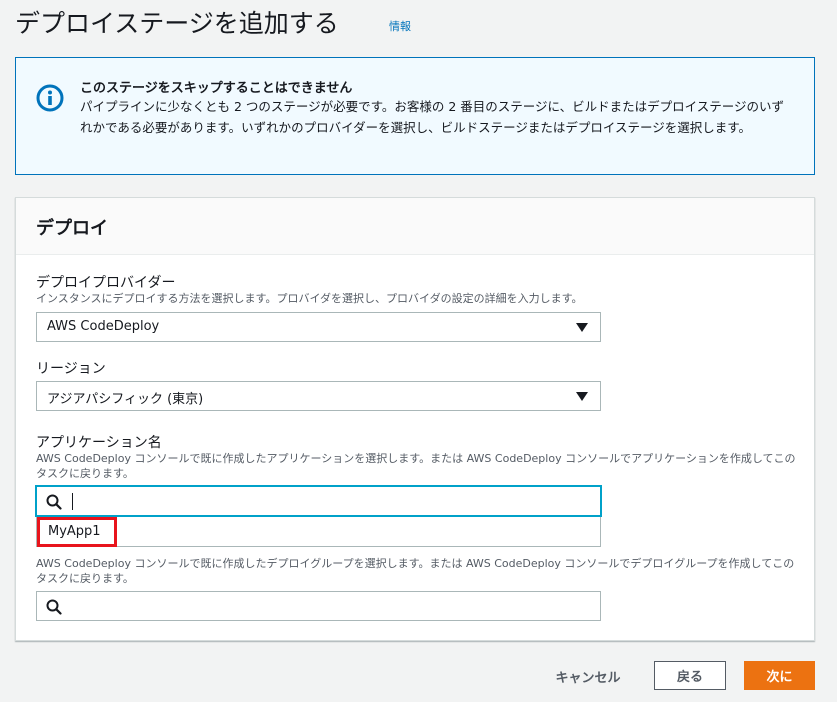  Describe the element at coordinates (216, 88) in the screenshot. I see `alert-title: このステージをスキップすることはできません` at that location.